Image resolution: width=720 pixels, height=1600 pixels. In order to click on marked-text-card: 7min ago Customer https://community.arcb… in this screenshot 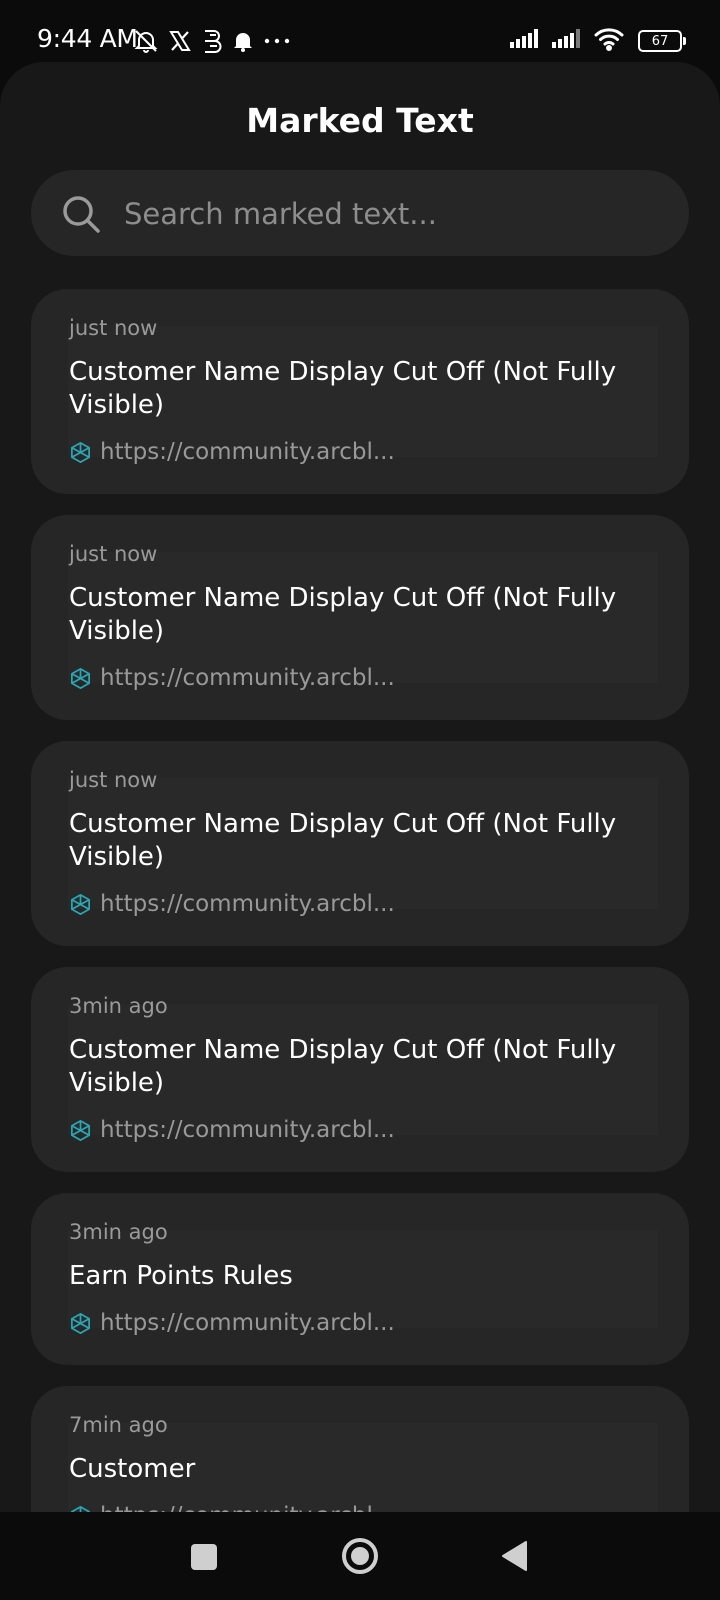, I will do `click(360, 1449)`.